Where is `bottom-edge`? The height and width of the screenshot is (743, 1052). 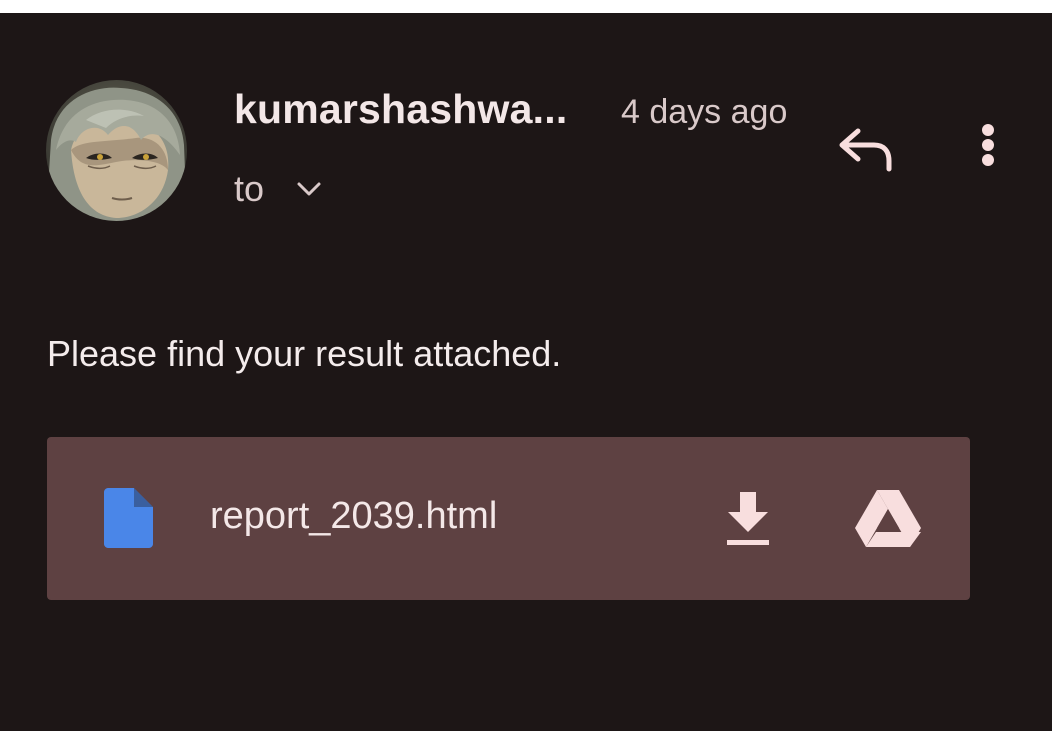
bottom-edge is located at coordinates (526, 737).